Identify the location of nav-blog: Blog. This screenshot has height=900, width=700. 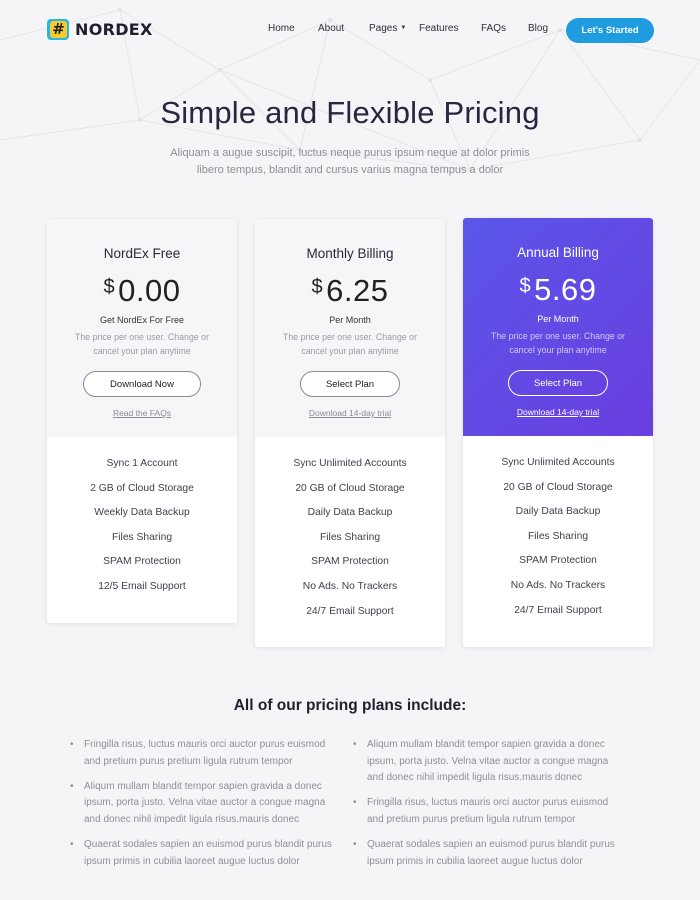
(538, 28).